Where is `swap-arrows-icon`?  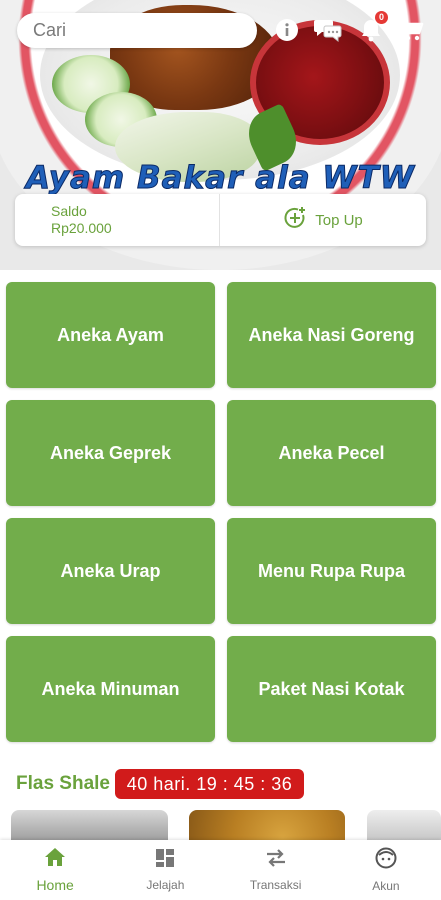
swap-arrows-icon is located at coordinates (276, 860).